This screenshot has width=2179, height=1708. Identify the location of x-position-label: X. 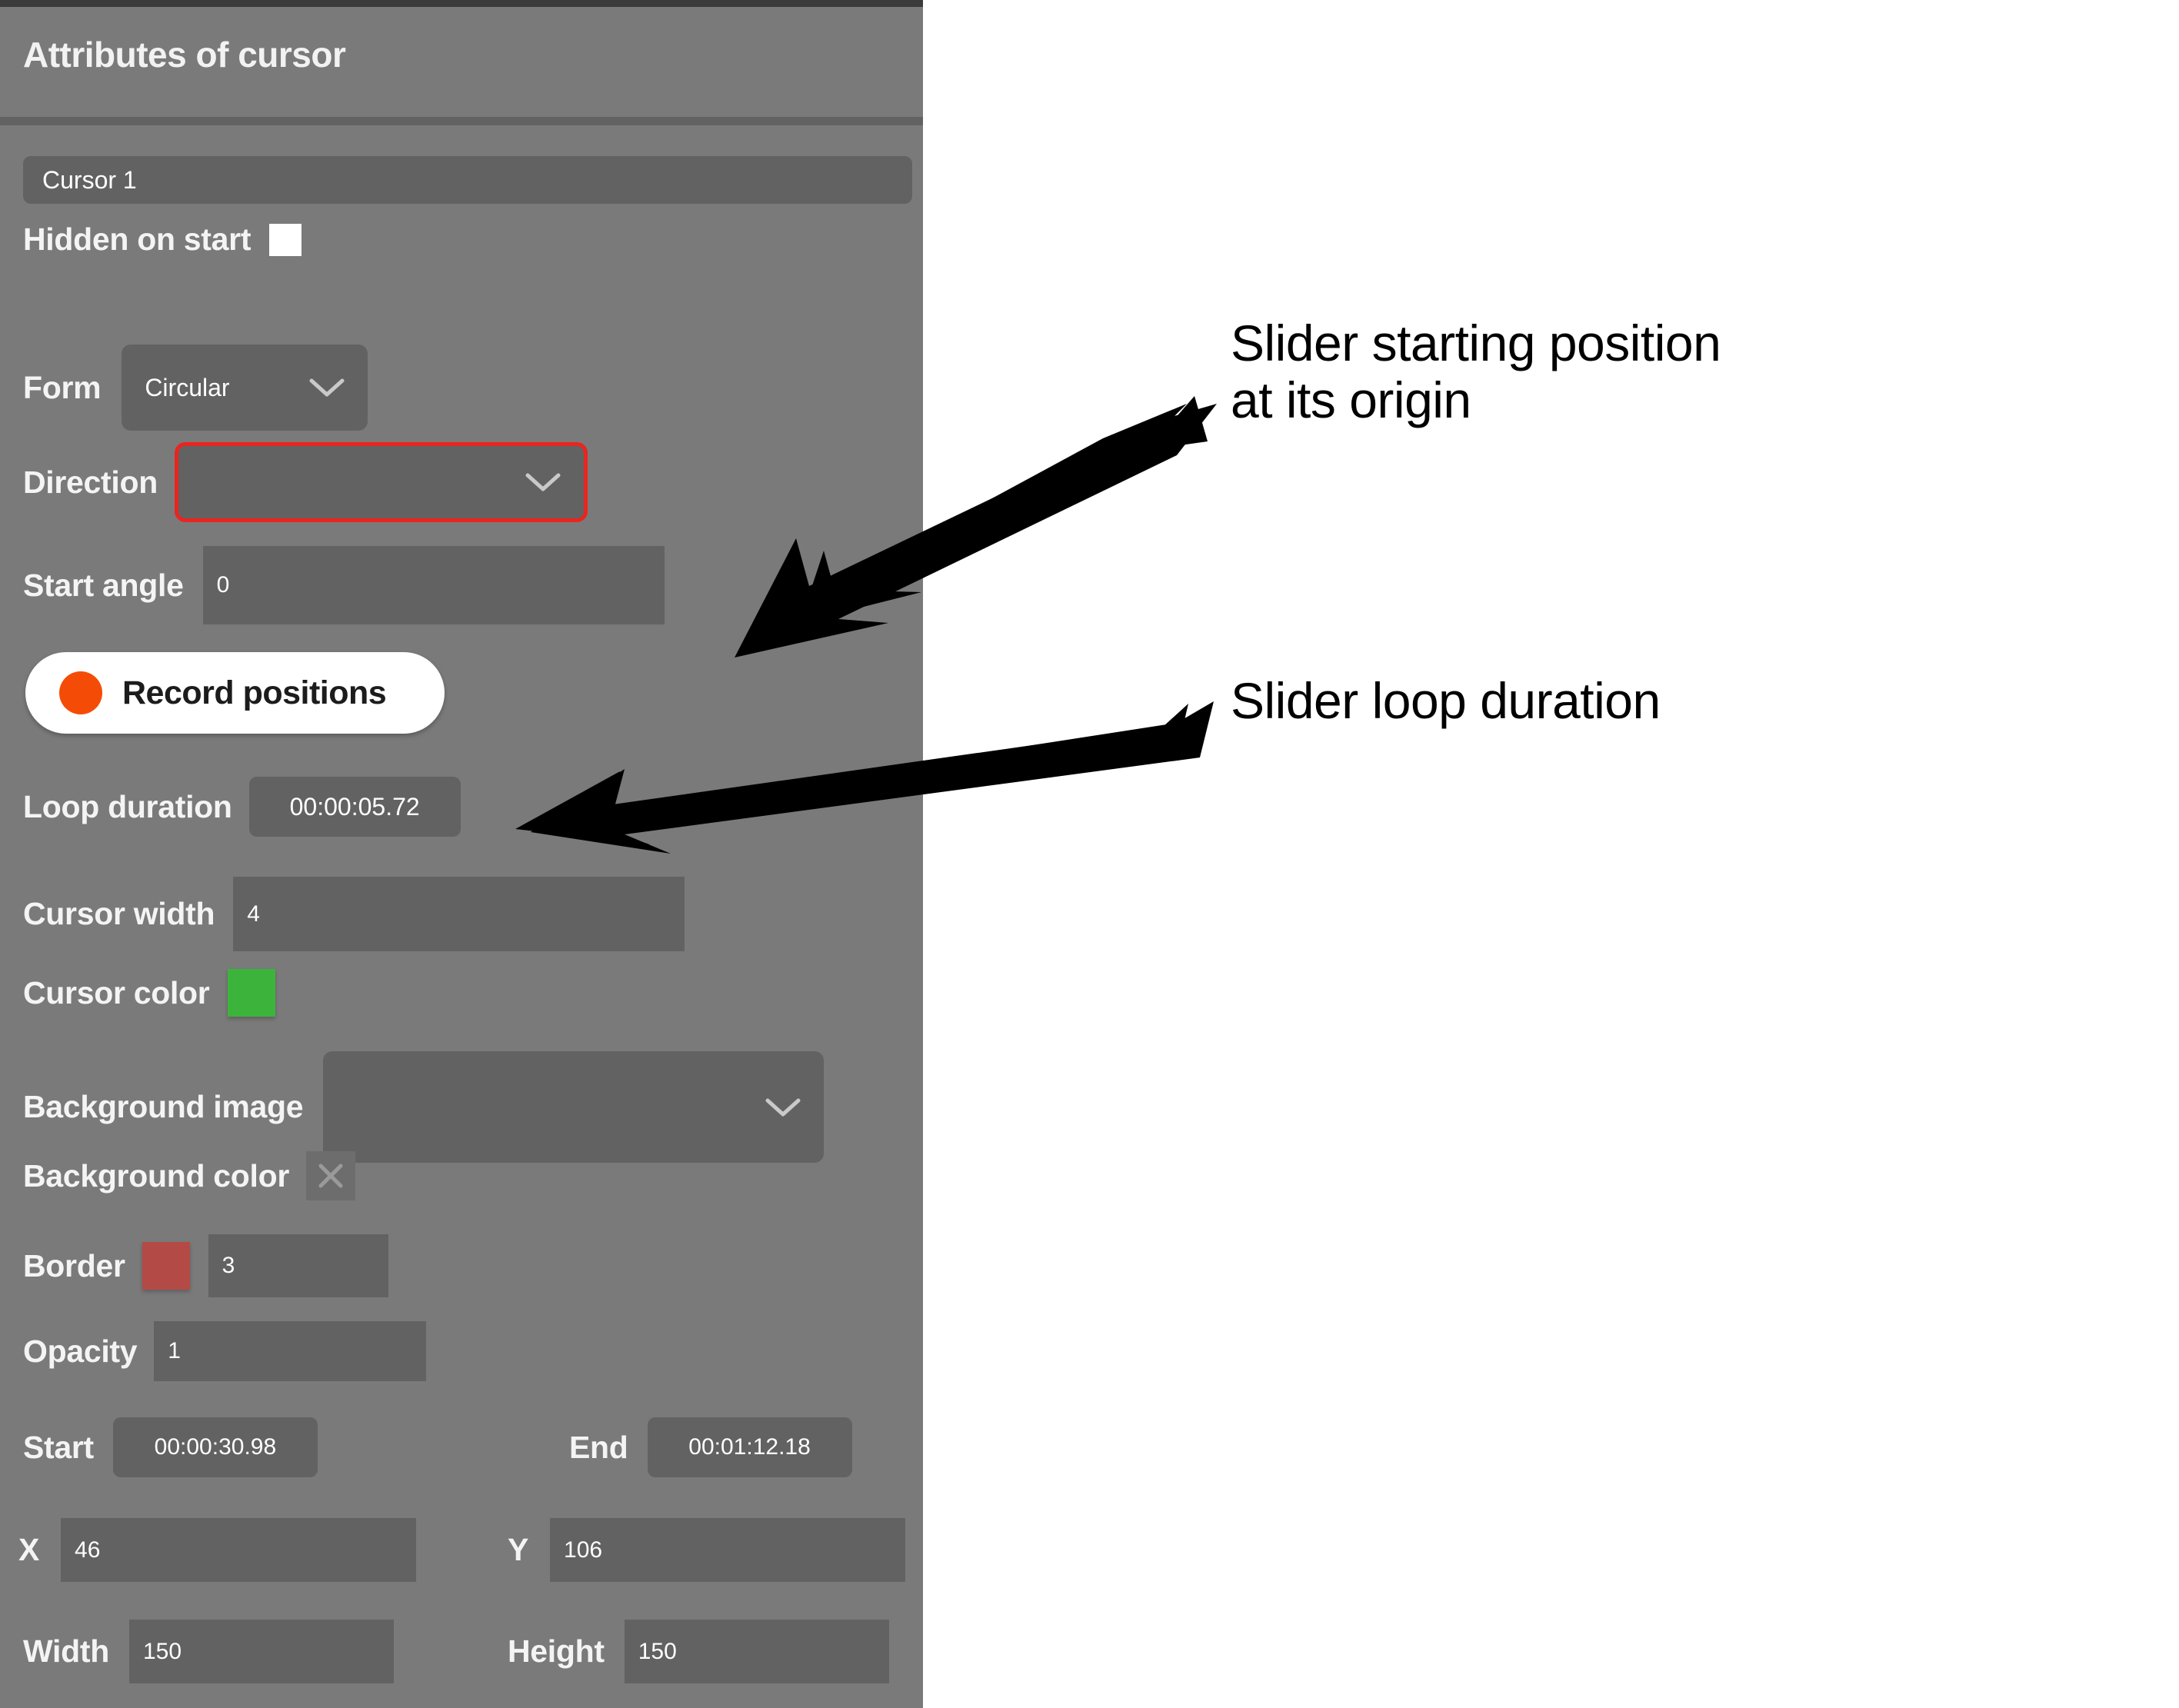
(29, 1549).